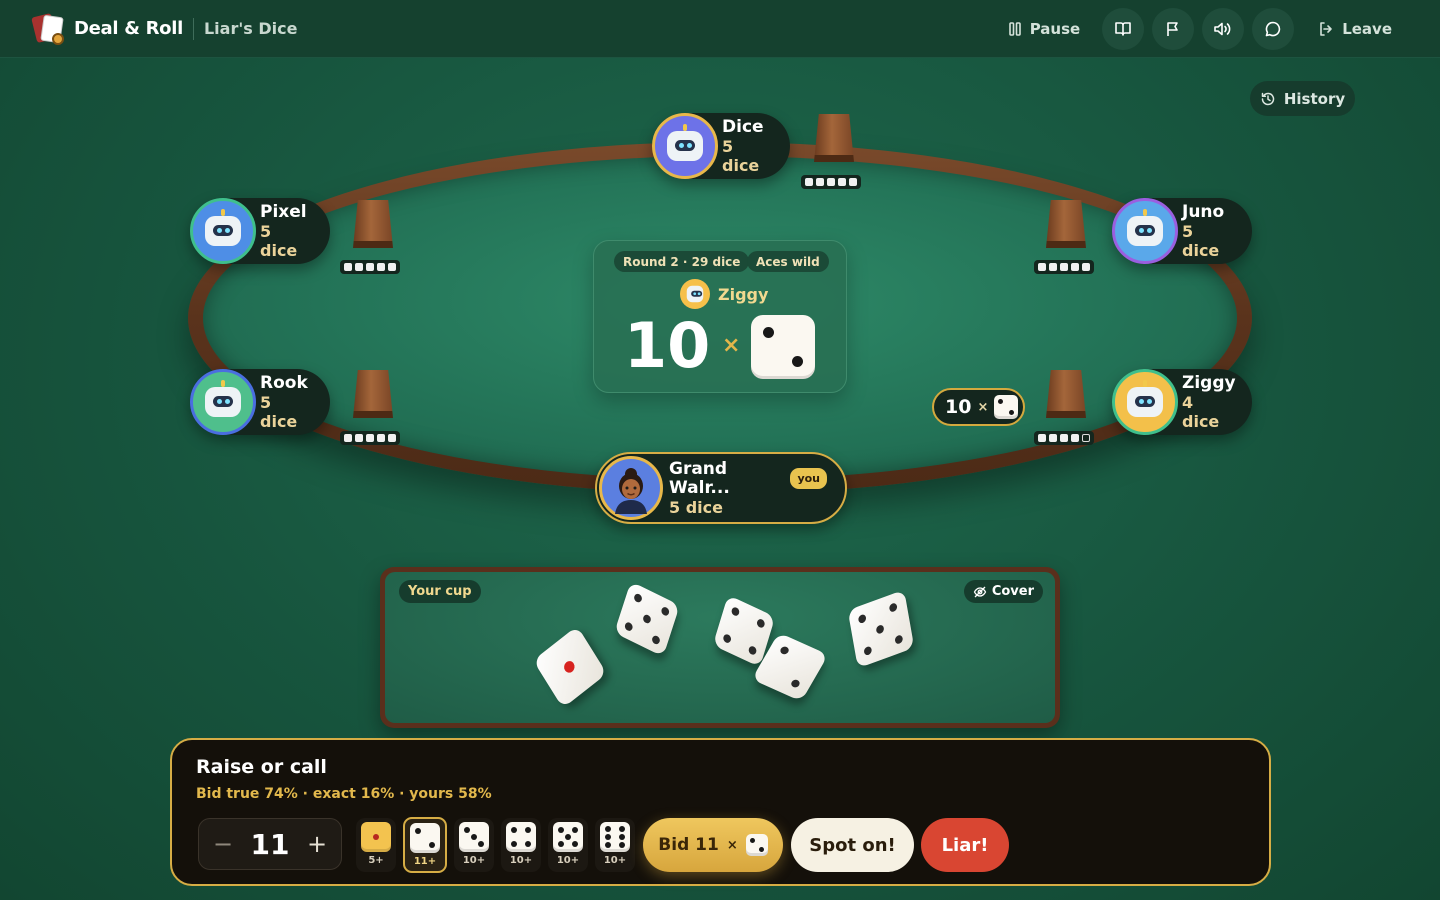  Describe the element at coordinates (881, 629) in the screenshot. I see `my-die-five` at that location.